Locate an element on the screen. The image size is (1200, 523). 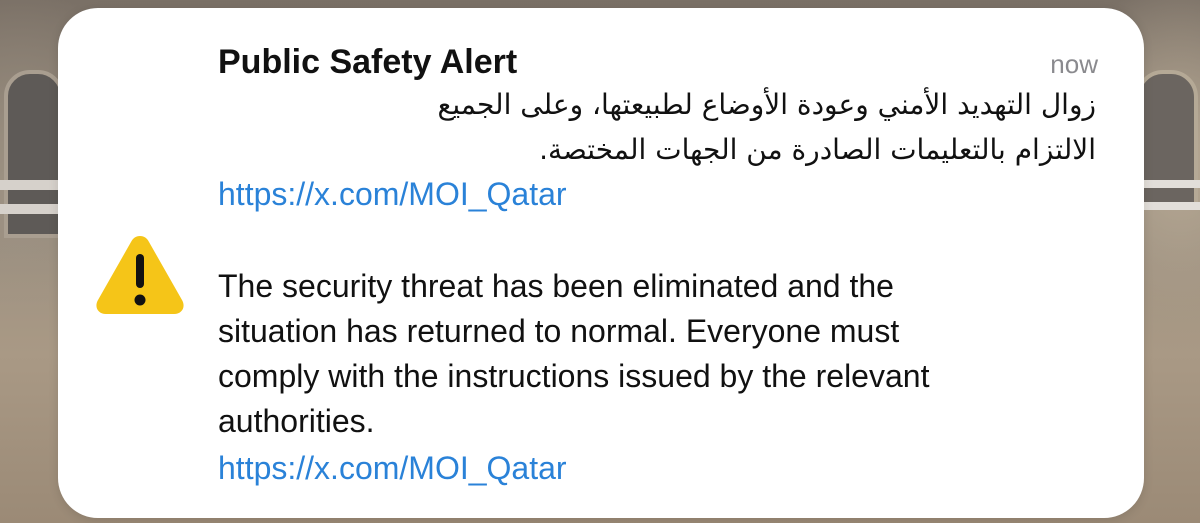
wallpaper-rail-right is located at coordinates (1170, 184).